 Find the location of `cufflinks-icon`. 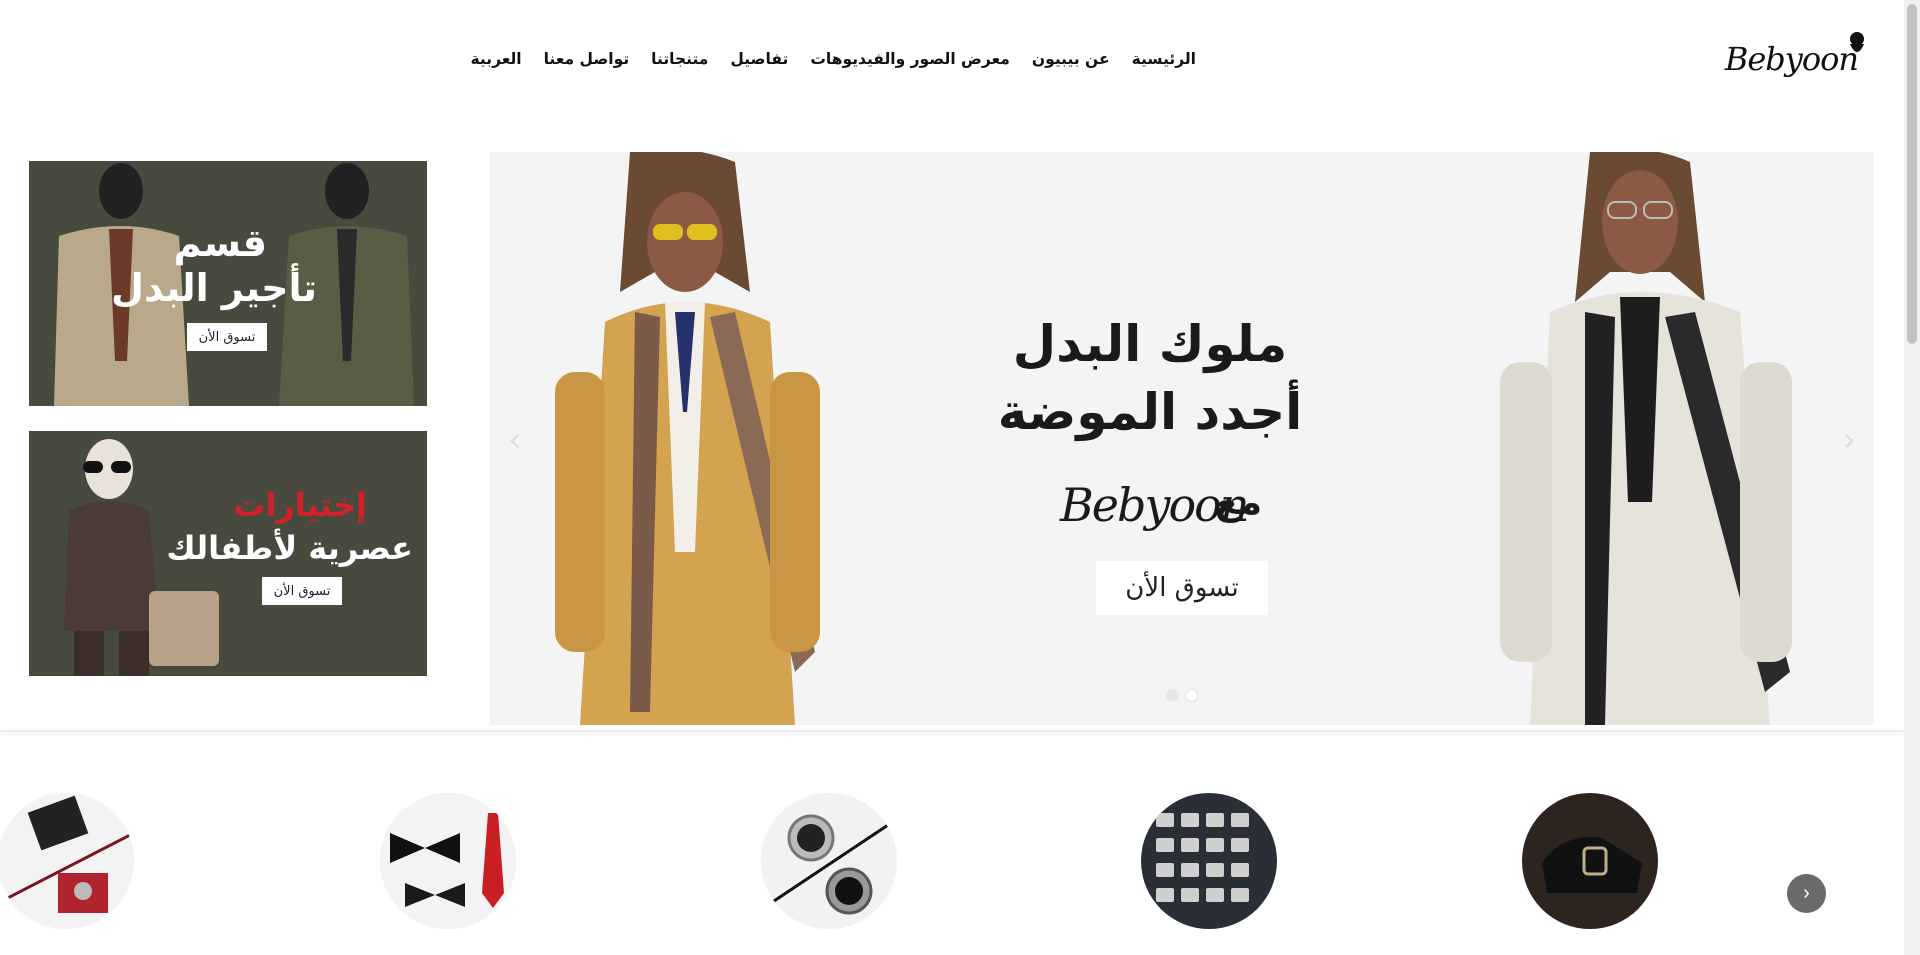

cufflinks-icon is located at coordinates (67, 861).